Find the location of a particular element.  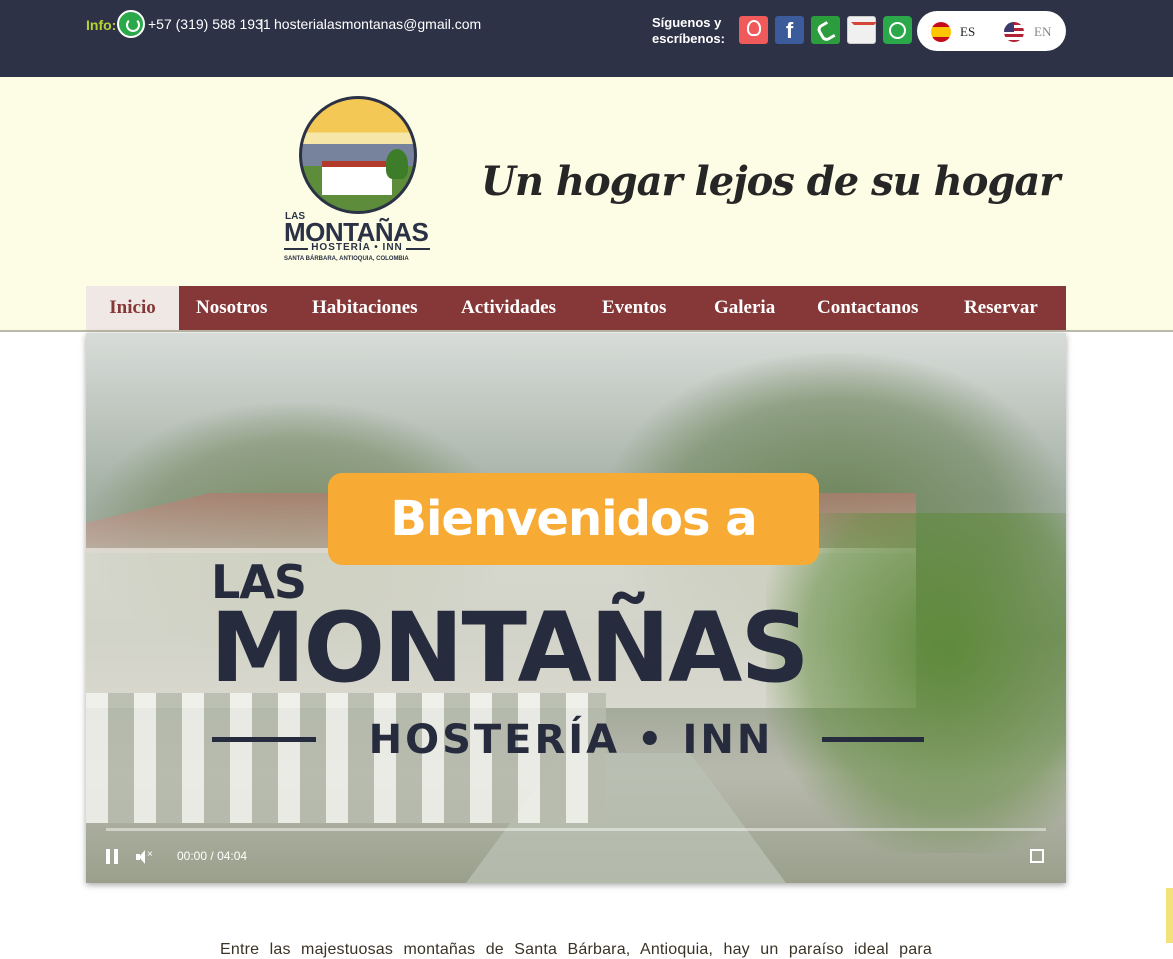

chat-widget-edge is located at coordinates (1169, 915).